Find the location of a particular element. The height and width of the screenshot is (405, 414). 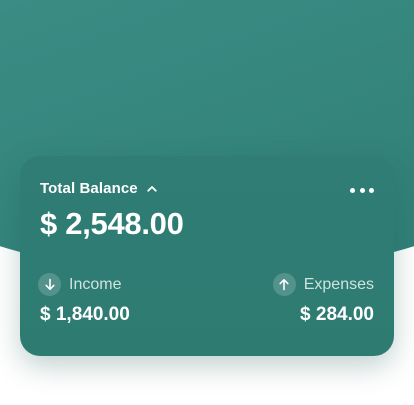

balance-header: Total Balance is located at coordinates (99, 188).